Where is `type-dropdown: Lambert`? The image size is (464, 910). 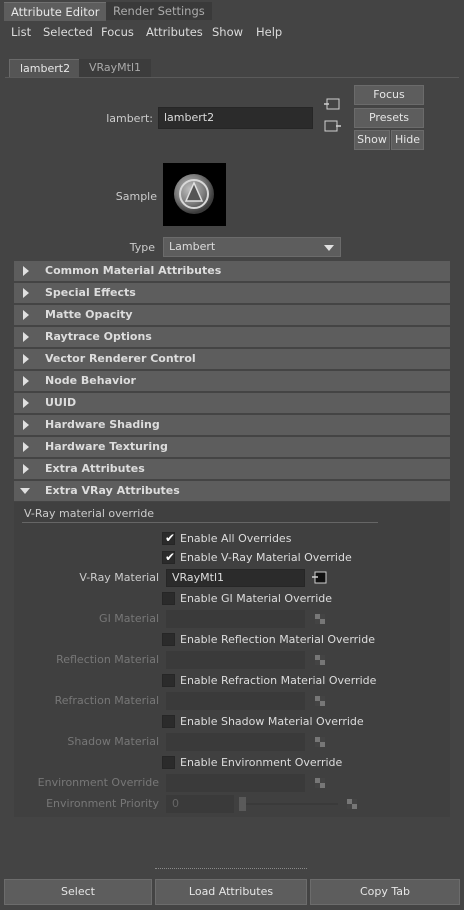 type-dropdown: Lambert is located at coordinates (252, 247).